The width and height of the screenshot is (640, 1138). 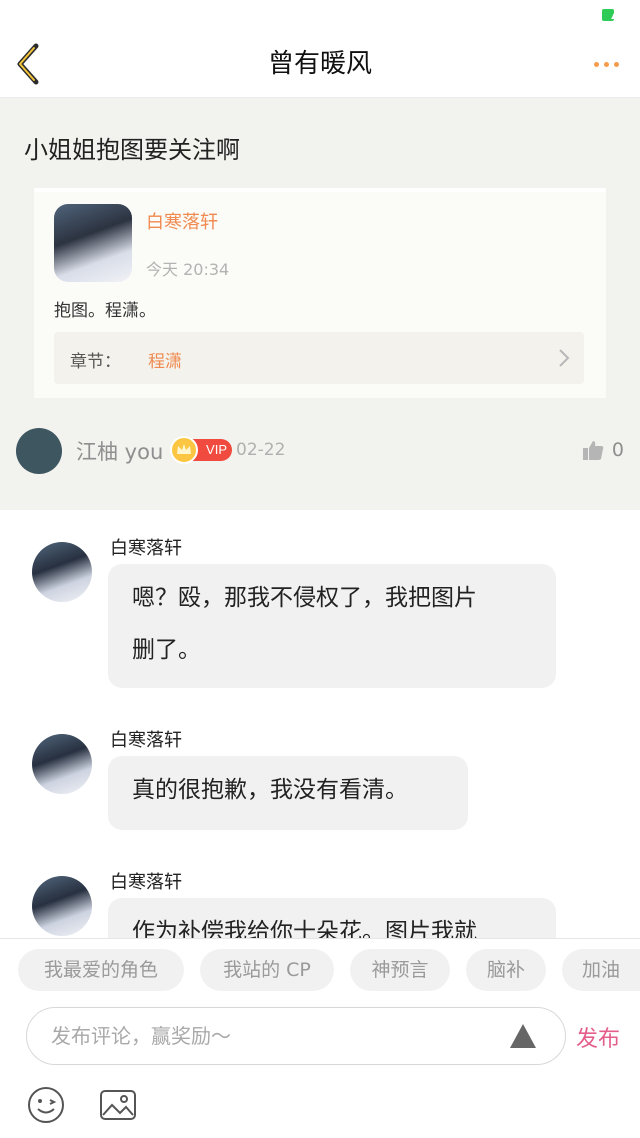 I want to click on message-line: 真的很抱歉，我没有看清。, so click(x=270, y=790).